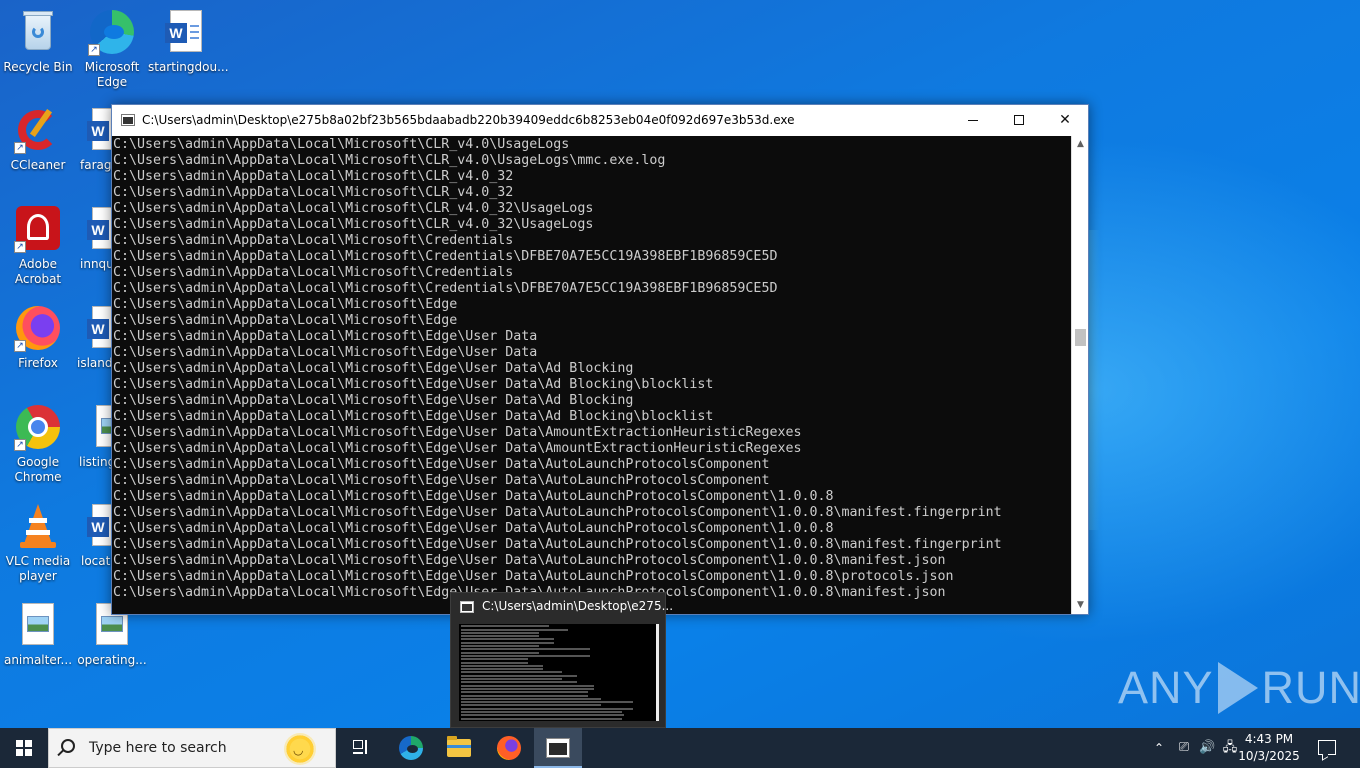 This screenshot has width=1360, height=768. What do you see at coordinates (94, 139) in the screenshot?
I see `desktop-icon-farage: W farage` at bounding box center [94, 139].